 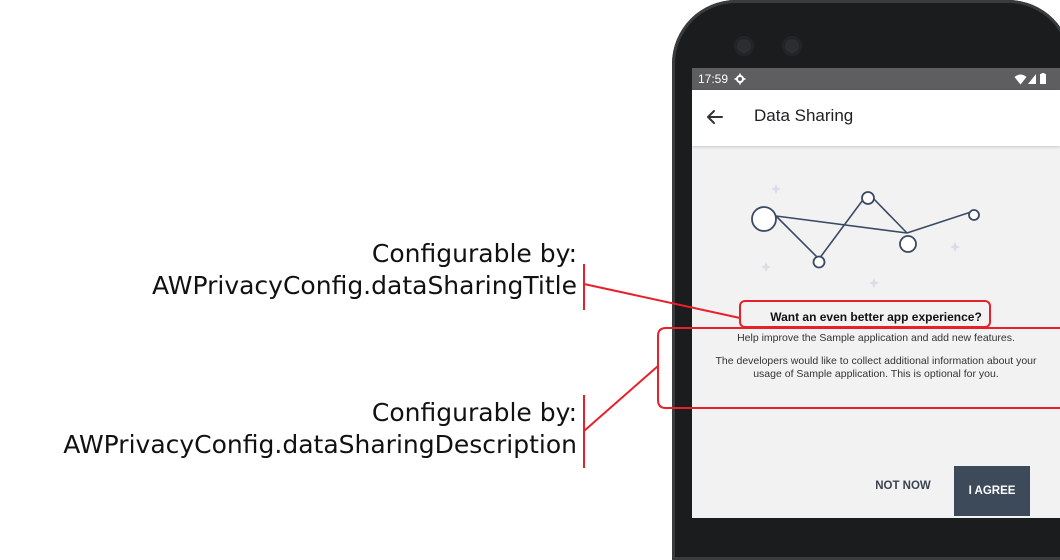 What do you see at coordinates (865, 314) in the screenshot?
I see `title-highlight-box` at bounding box center [865, 314].